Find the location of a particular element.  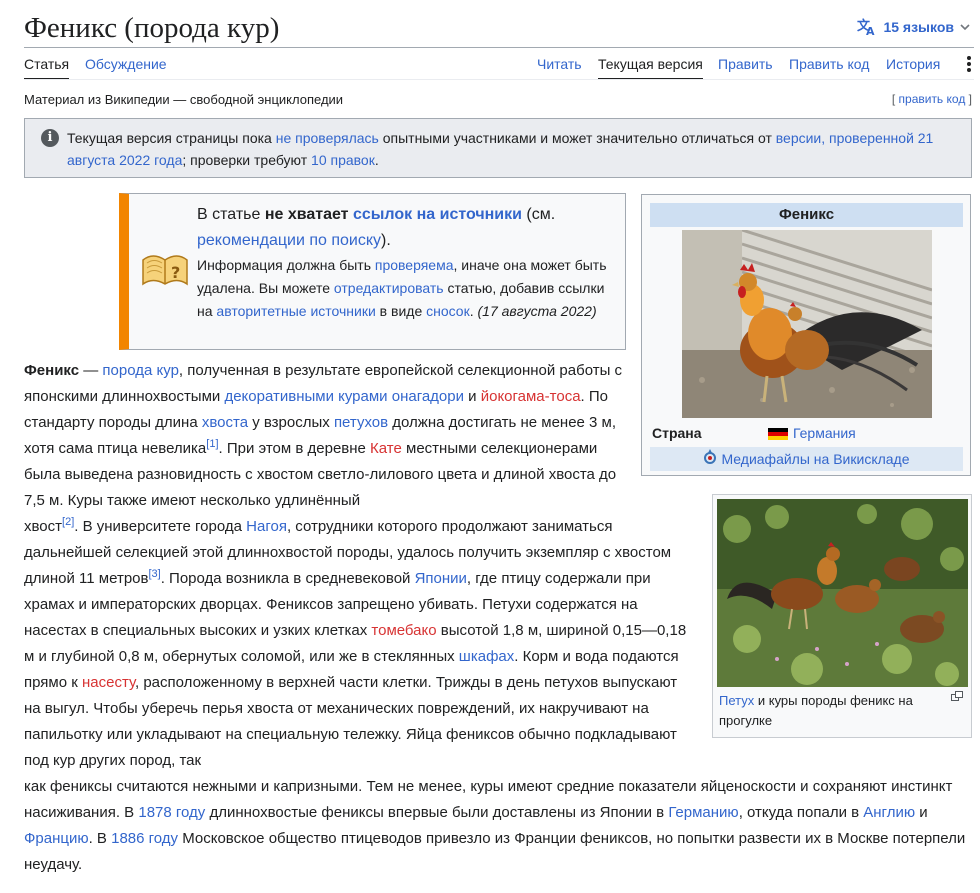

translate-icon: 文 A is located at coordinates (867, 27).